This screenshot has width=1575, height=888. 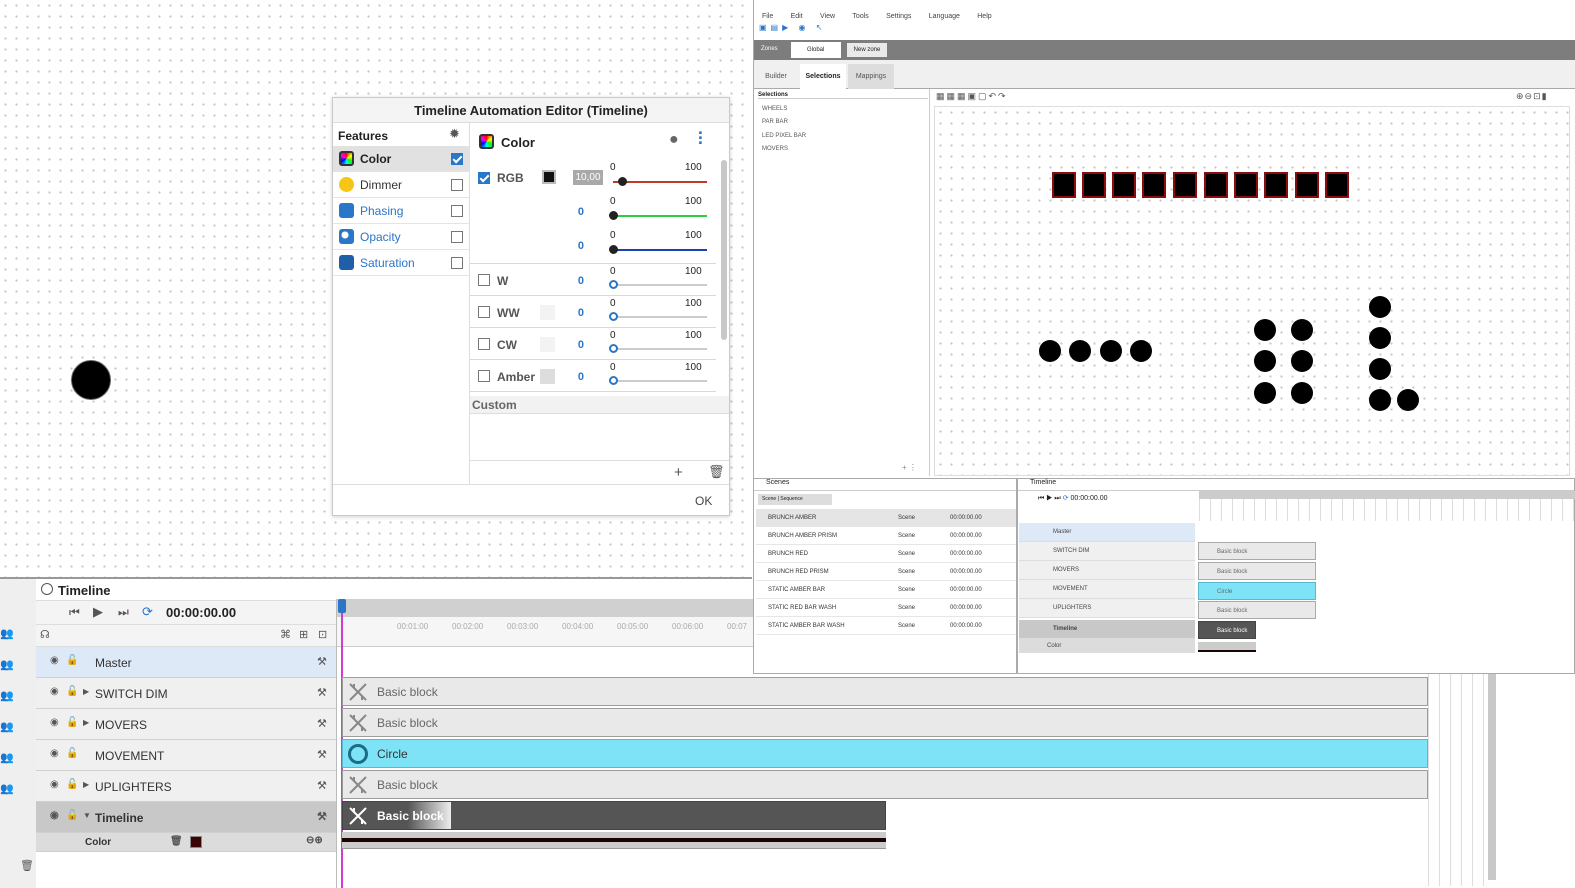 I want to click on channel-checkbox, so click(x=484, y=280).